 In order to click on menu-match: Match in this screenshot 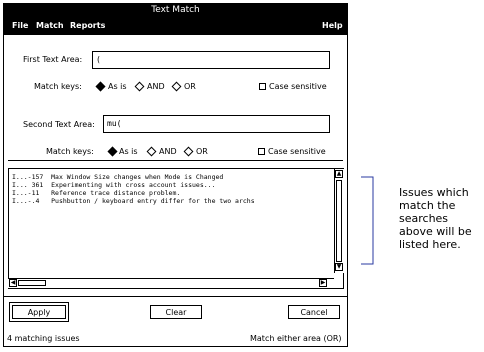, I will do `click(50, 26)`.